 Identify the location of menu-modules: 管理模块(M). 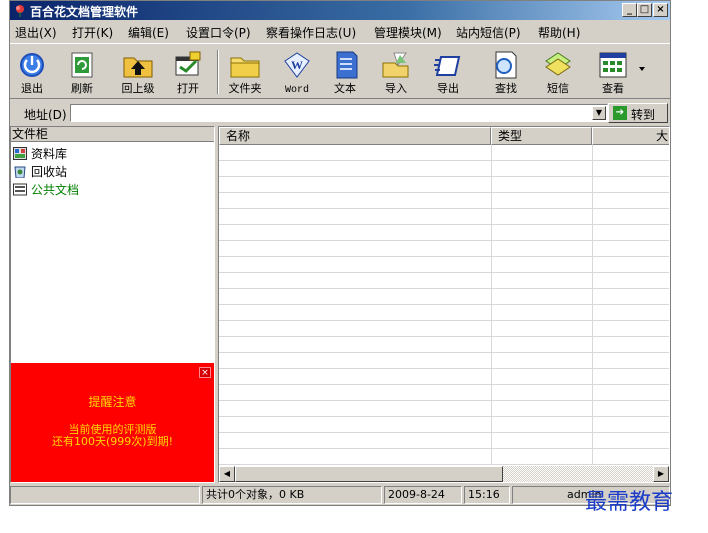
(408, 32).